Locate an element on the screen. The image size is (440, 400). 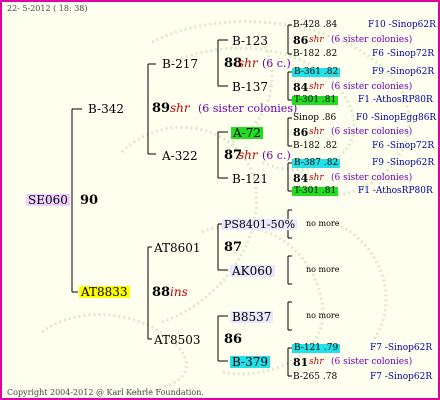
gen4-row-number: 81 is located at coordinates (301, 362).